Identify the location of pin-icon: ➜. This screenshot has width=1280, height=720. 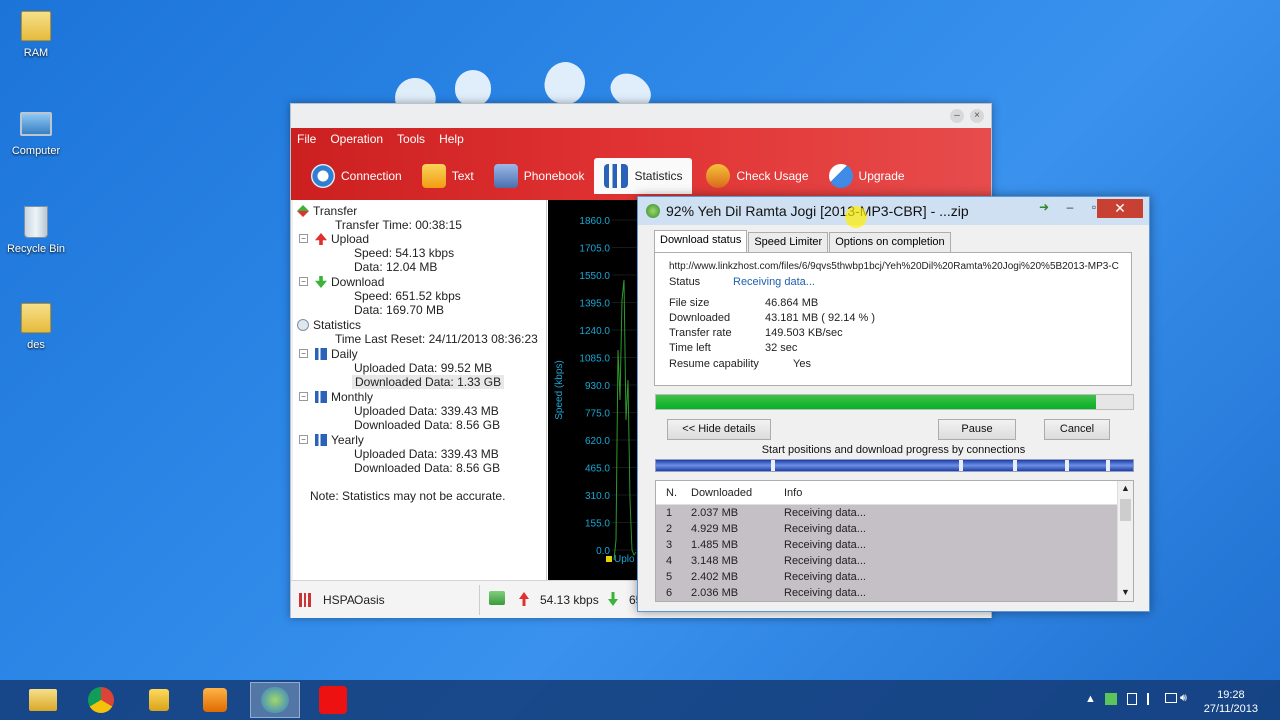
(1044, 209).